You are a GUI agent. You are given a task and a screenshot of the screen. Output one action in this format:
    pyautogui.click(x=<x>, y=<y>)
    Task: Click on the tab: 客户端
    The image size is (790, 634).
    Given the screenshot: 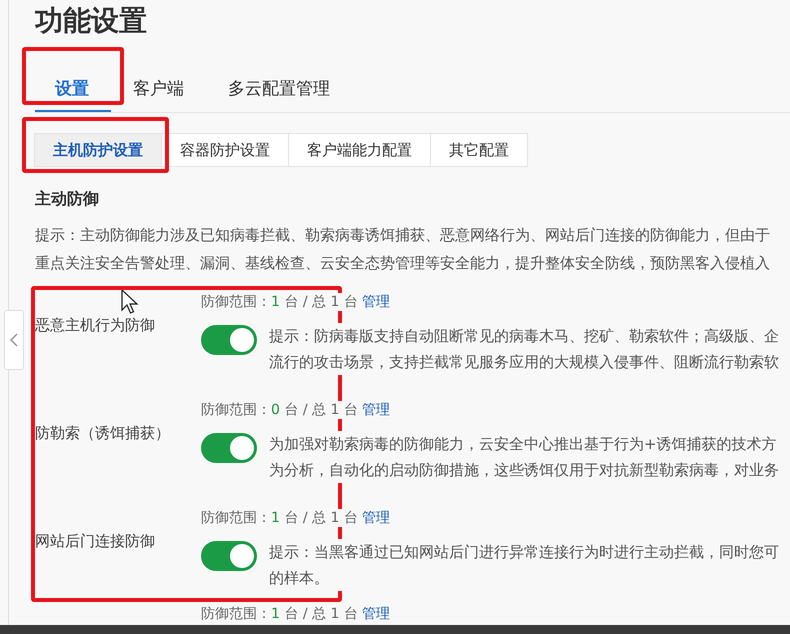 What is the action you would take?
    pyautogui.click(x=158, y=89)
    